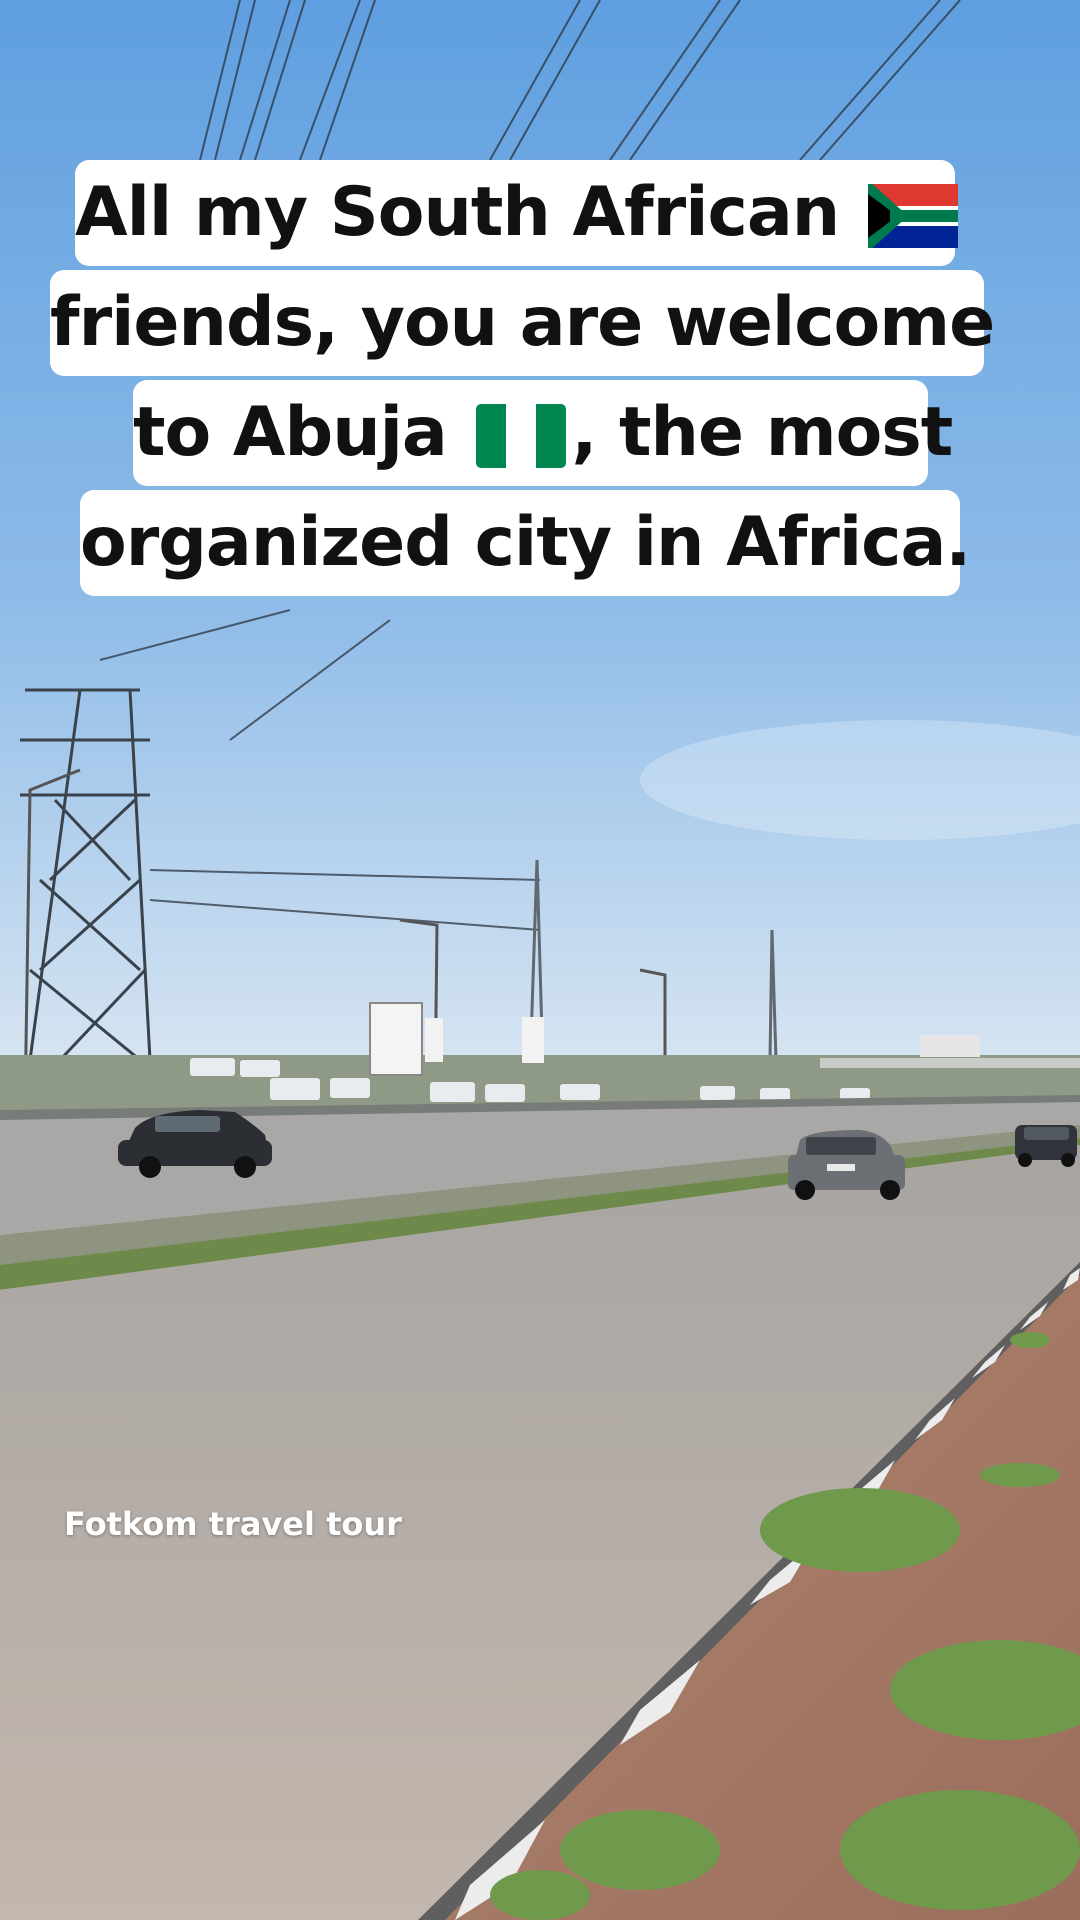 The height and width of the screenshot is (1924, 1080). What do you see at coordinates (520, 436) in the screenshot?
I see `nigeria-flag-icon` at bounding box center [520, 436].